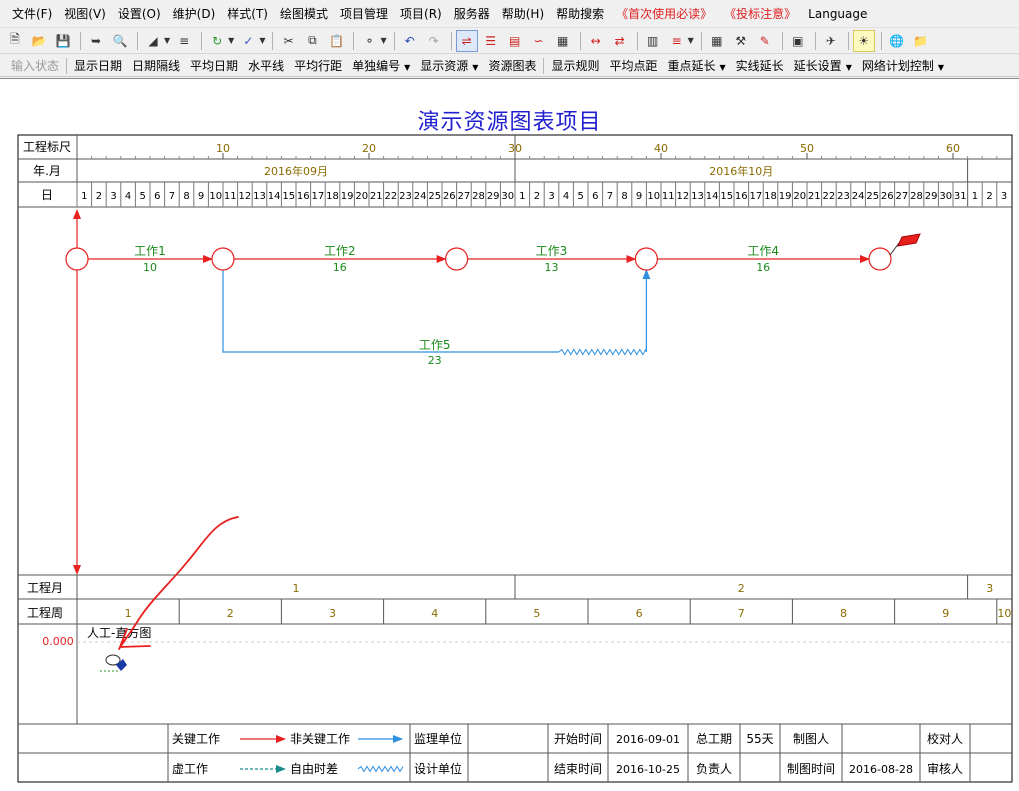 The height and width of the screenshot is (791, 1019). I want to click on day-label: 18, so click(770, 196).